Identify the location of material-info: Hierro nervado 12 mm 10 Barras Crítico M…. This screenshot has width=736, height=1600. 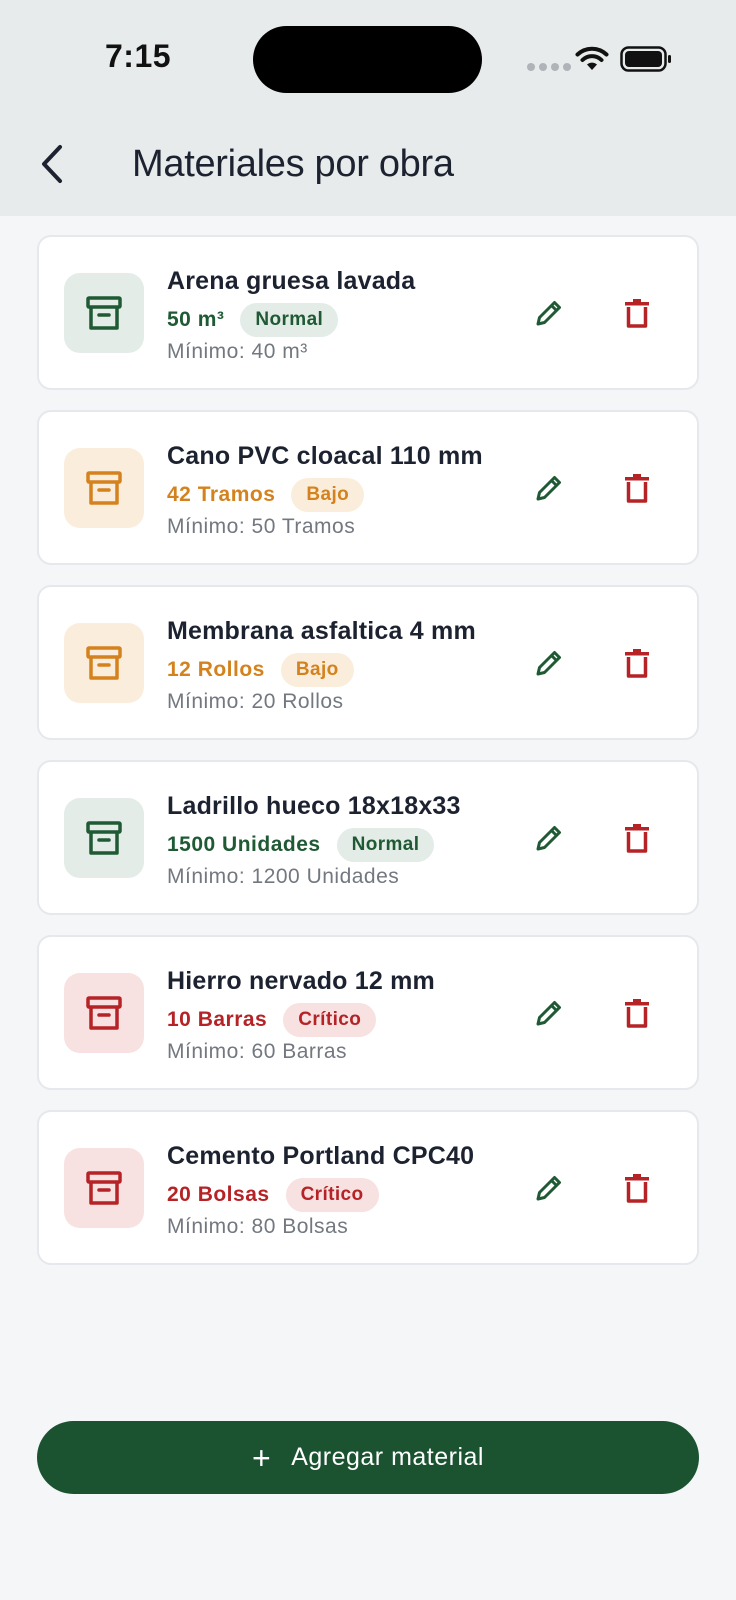
(332, 1012).